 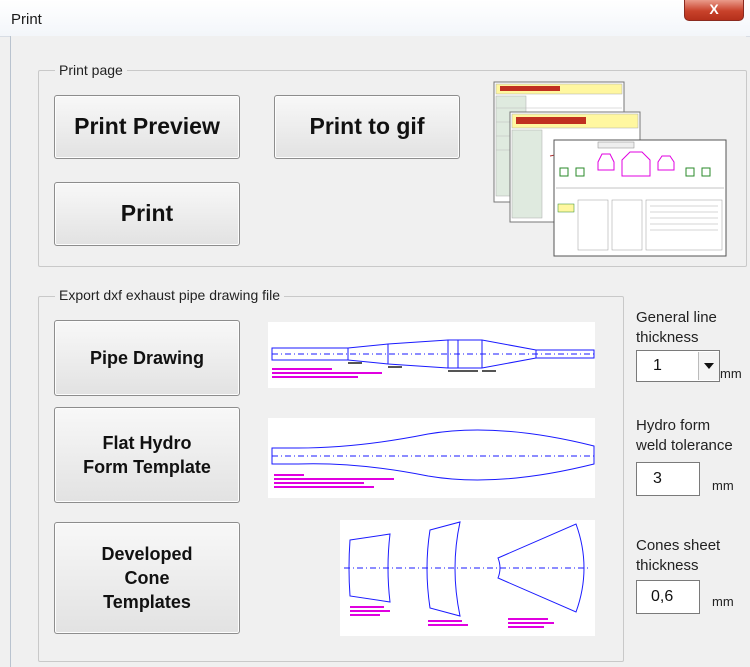 I want to click on close-icon: X, so click(x=714, y=9).